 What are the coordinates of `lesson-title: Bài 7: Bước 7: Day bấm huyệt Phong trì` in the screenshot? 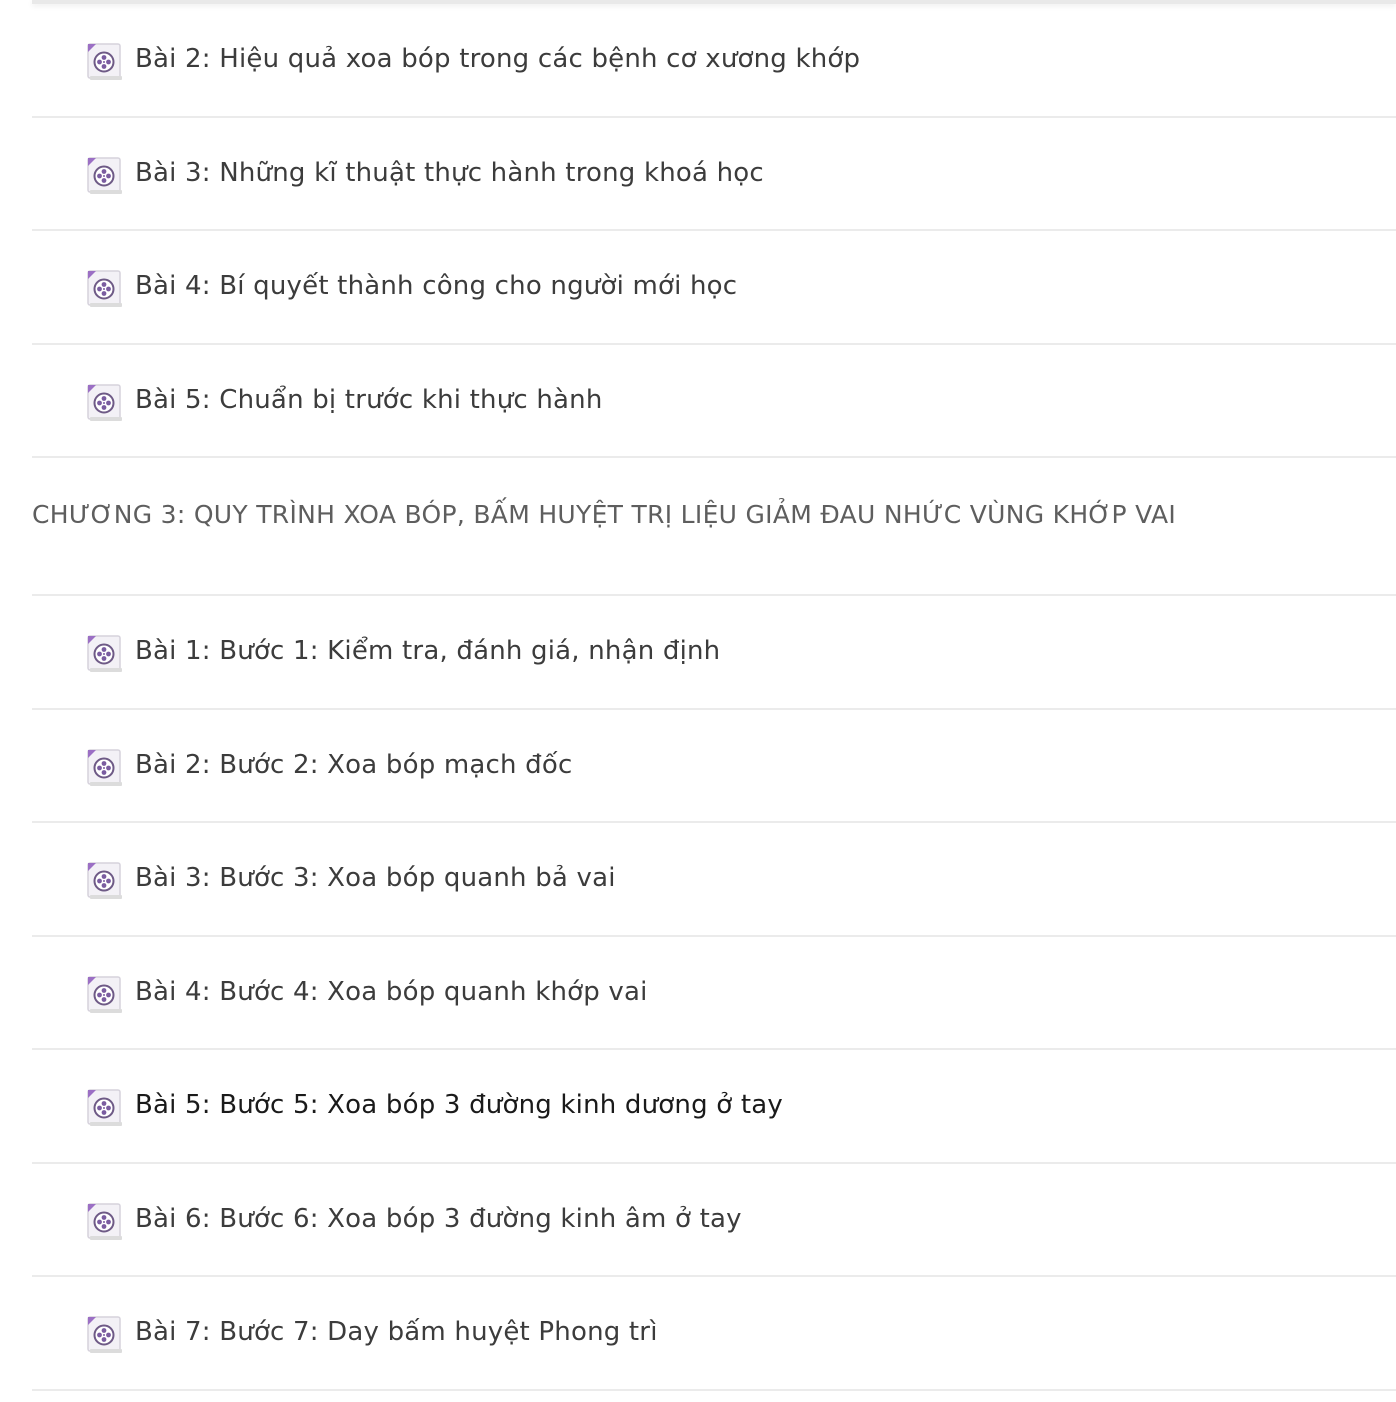 It's located at (396, 1332).